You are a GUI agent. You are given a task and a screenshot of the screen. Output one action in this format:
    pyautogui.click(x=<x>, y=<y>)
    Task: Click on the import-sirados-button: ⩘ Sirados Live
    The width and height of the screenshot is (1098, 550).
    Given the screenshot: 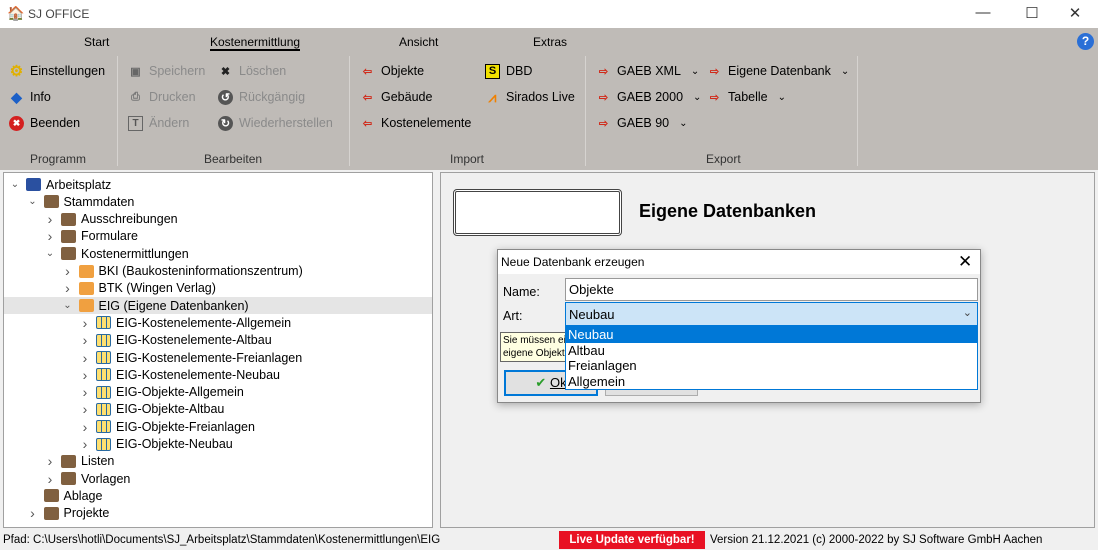 What is the action you would take?
    pyautogui.click(x=530, y=97)
    